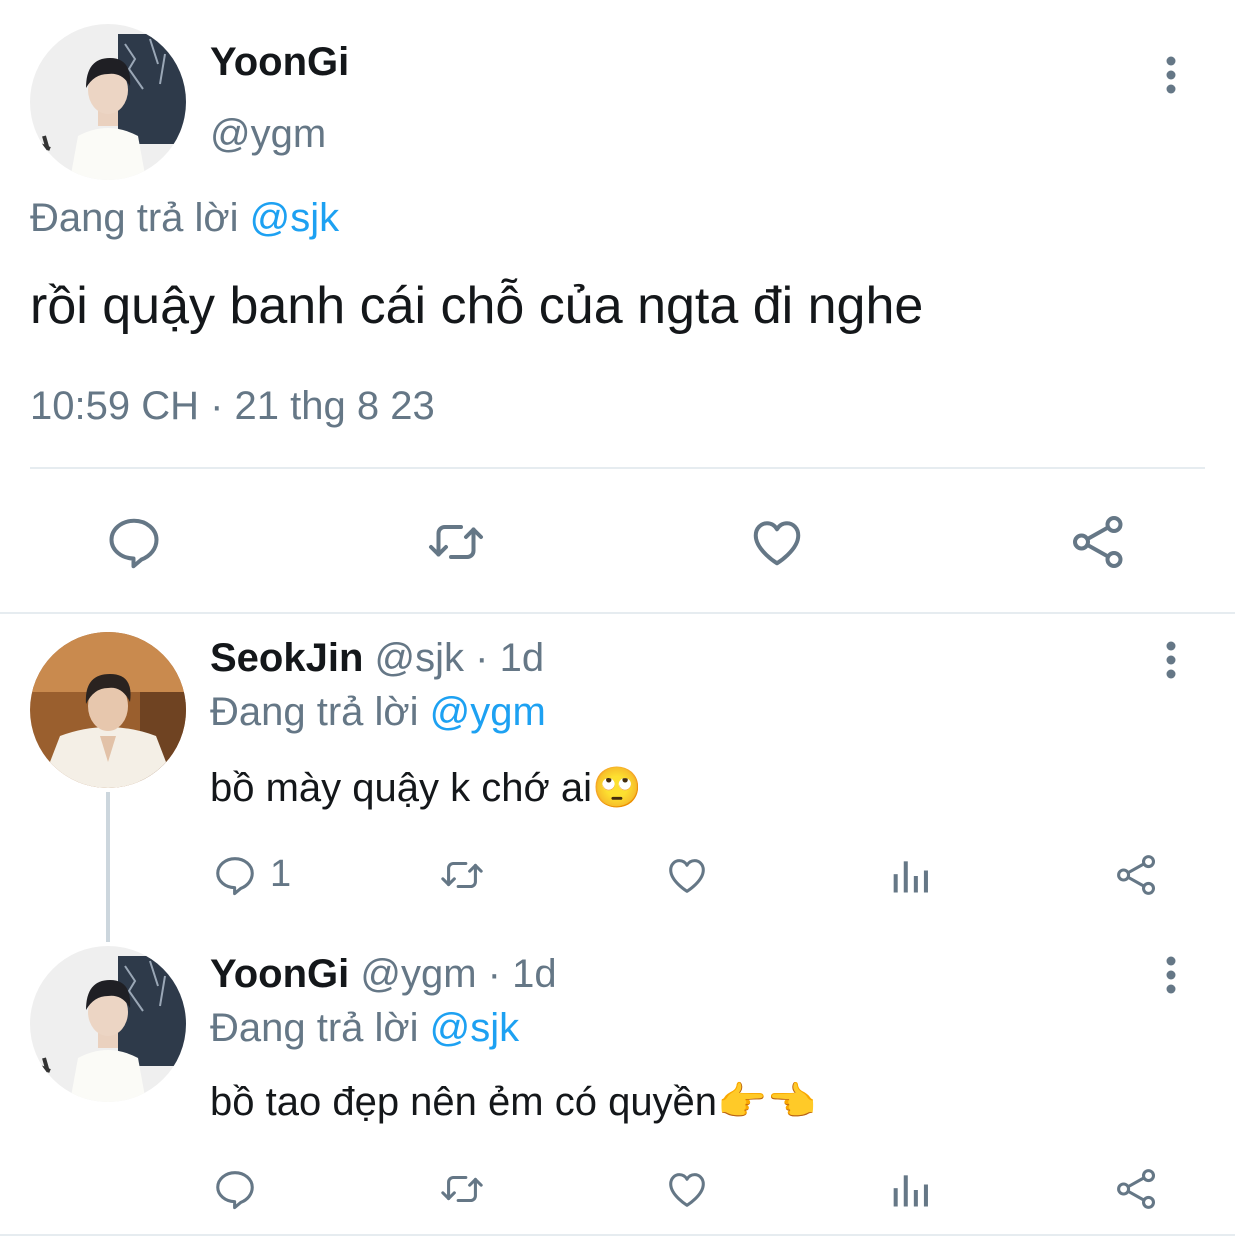  What do you see at coordinates (108, 867) in the screenshot?
I see `thread-line` at bounding box center [108, 867].